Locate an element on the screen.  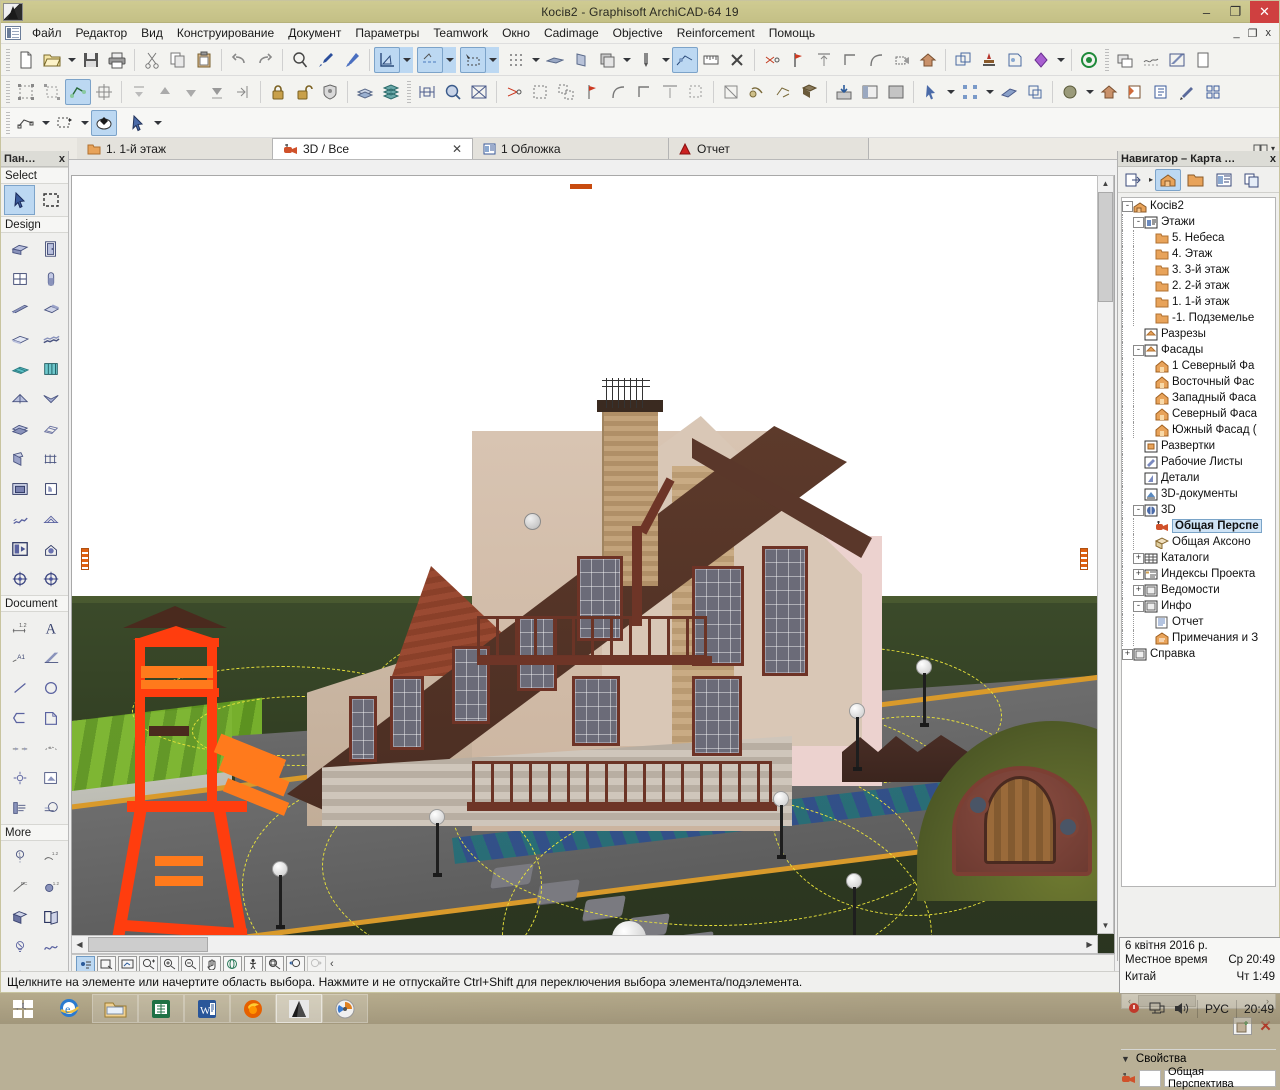
eyedropper-button is located at coordinates (326, 60).